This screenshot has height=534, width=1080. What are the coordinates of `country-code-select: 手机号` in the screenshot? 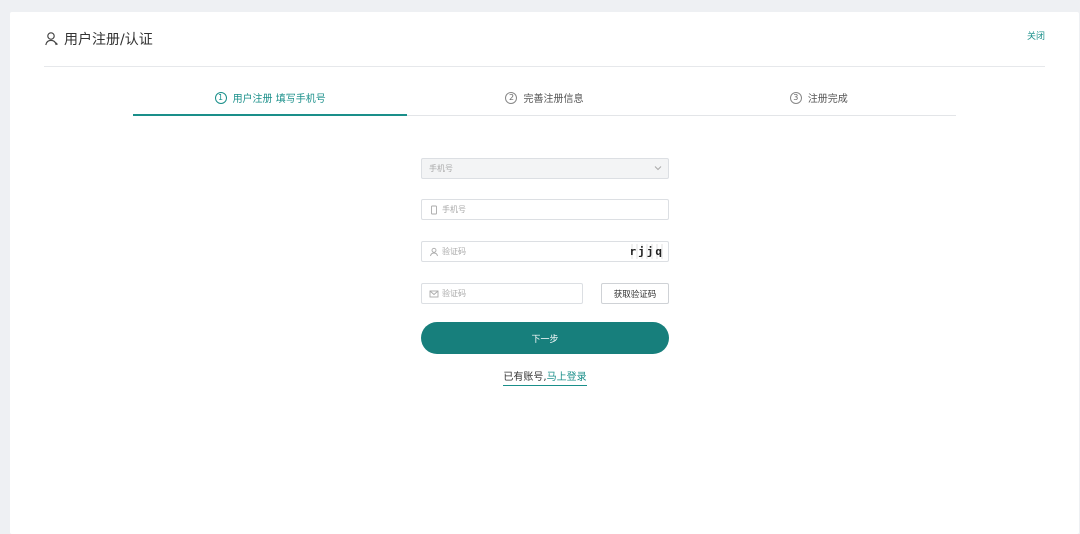 It's located at (545, 168).